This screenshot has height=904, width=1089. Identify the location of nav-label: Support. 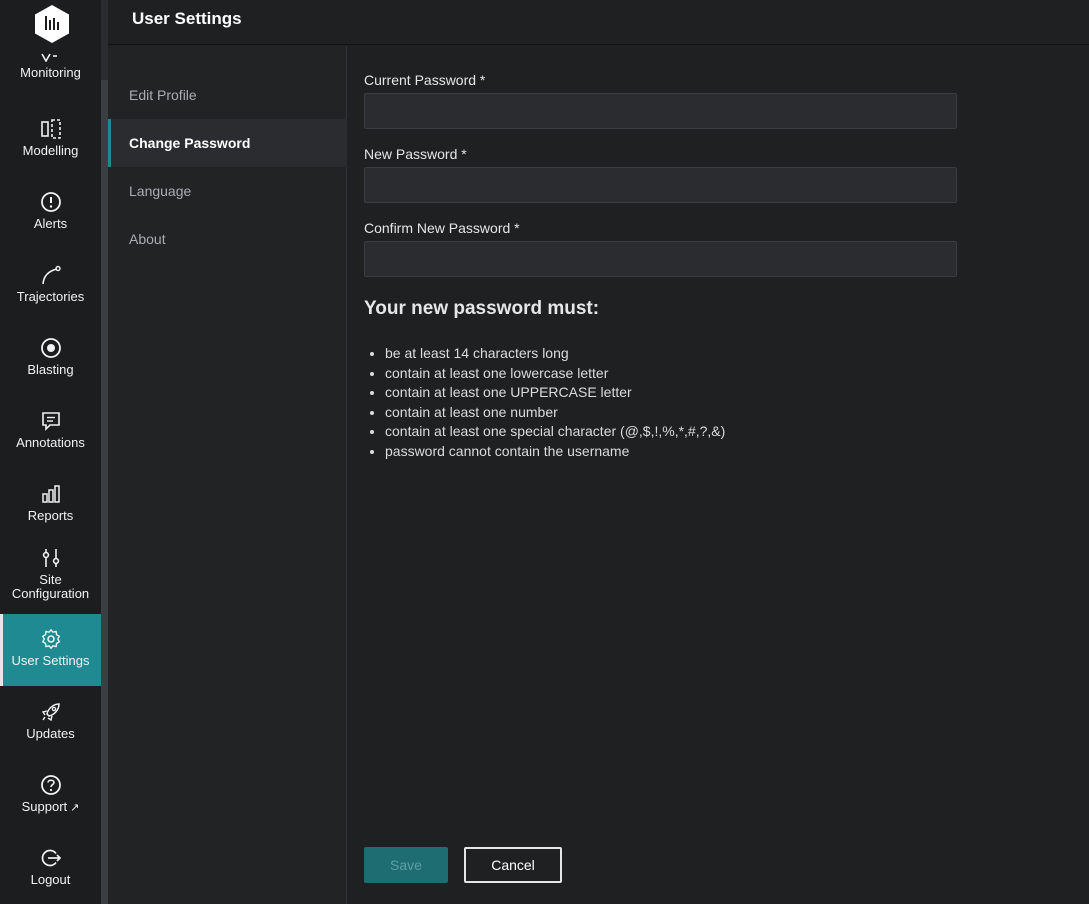
(44, 806).